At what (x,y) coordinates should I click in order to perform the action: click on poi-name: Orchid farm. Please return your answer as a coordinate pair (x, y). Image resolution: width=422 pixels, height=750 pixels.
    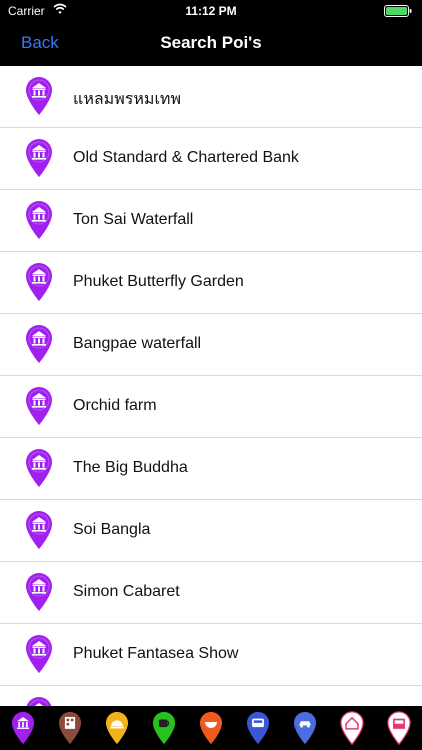
    Looking at the image, I should click on (115, 405).